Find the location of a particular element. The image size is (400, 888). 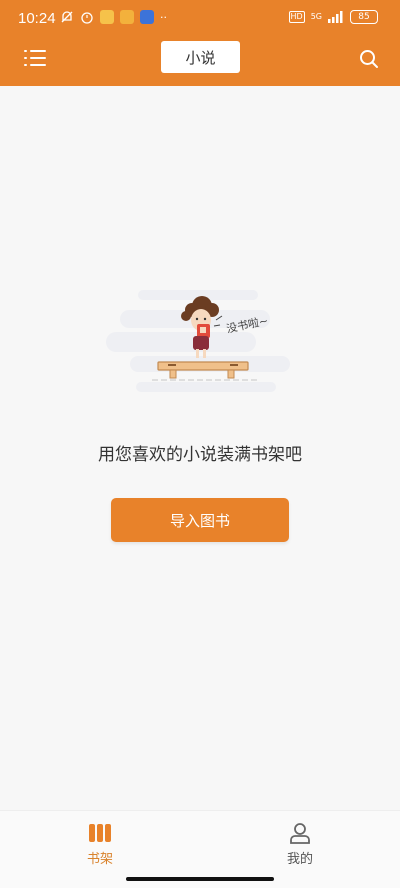

weibo-icon is located at coordinates (107, 17).